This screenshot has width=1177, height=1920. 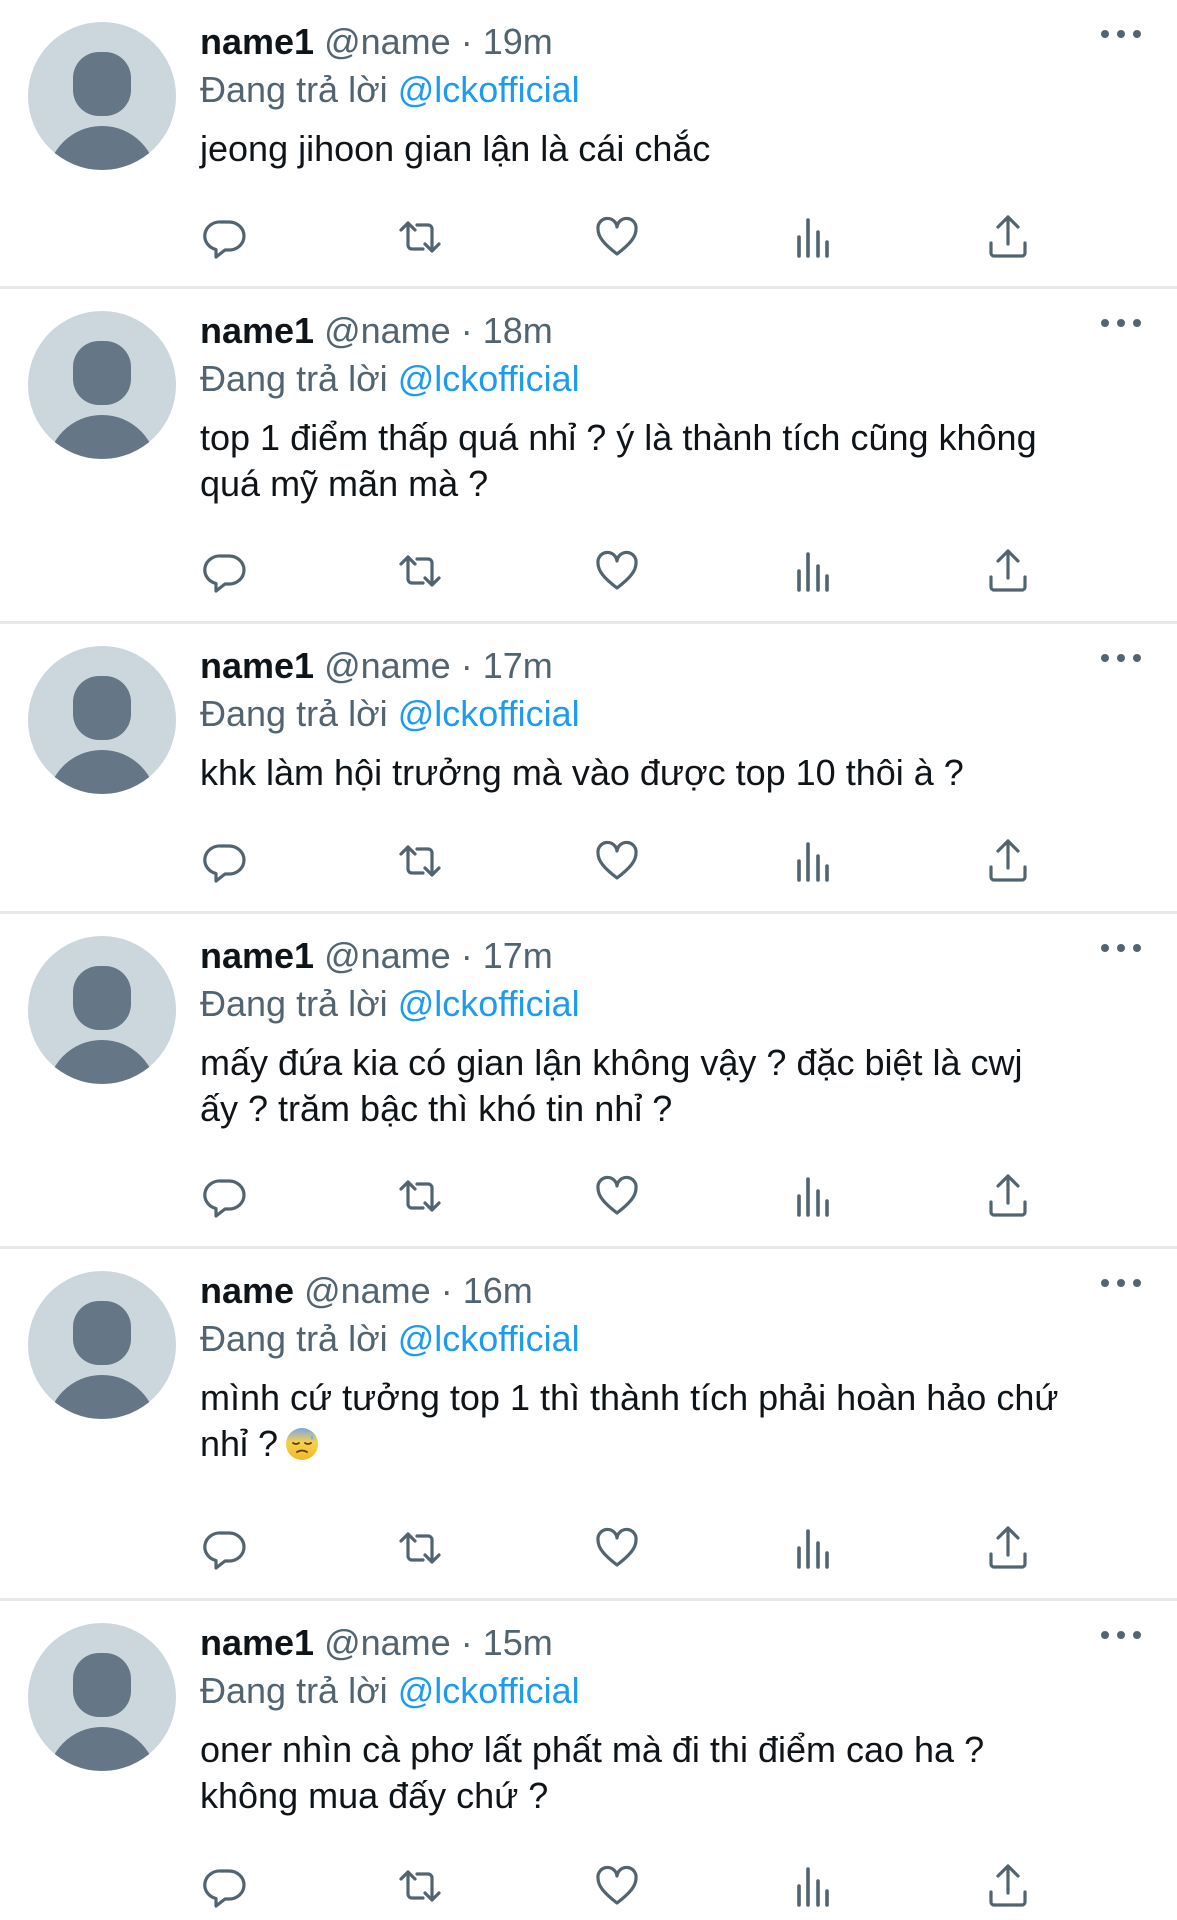 I want to click on timestamp: 19m, so click(x=518, y=41).